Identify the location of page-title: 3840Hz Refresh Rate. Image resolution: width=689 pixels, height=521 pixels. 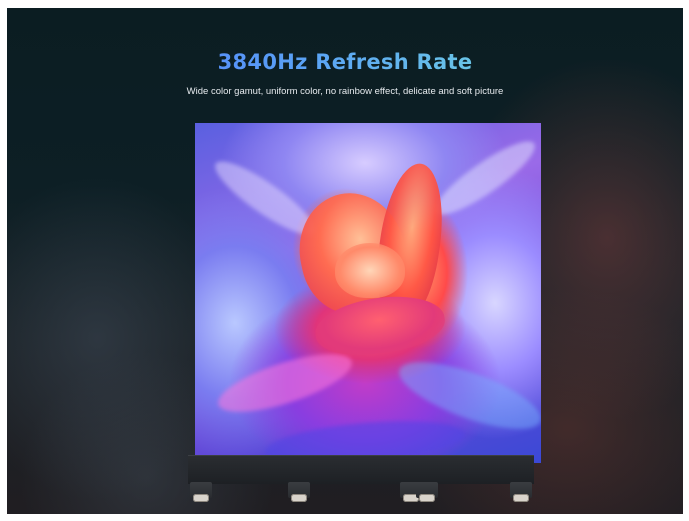
(345, 62).